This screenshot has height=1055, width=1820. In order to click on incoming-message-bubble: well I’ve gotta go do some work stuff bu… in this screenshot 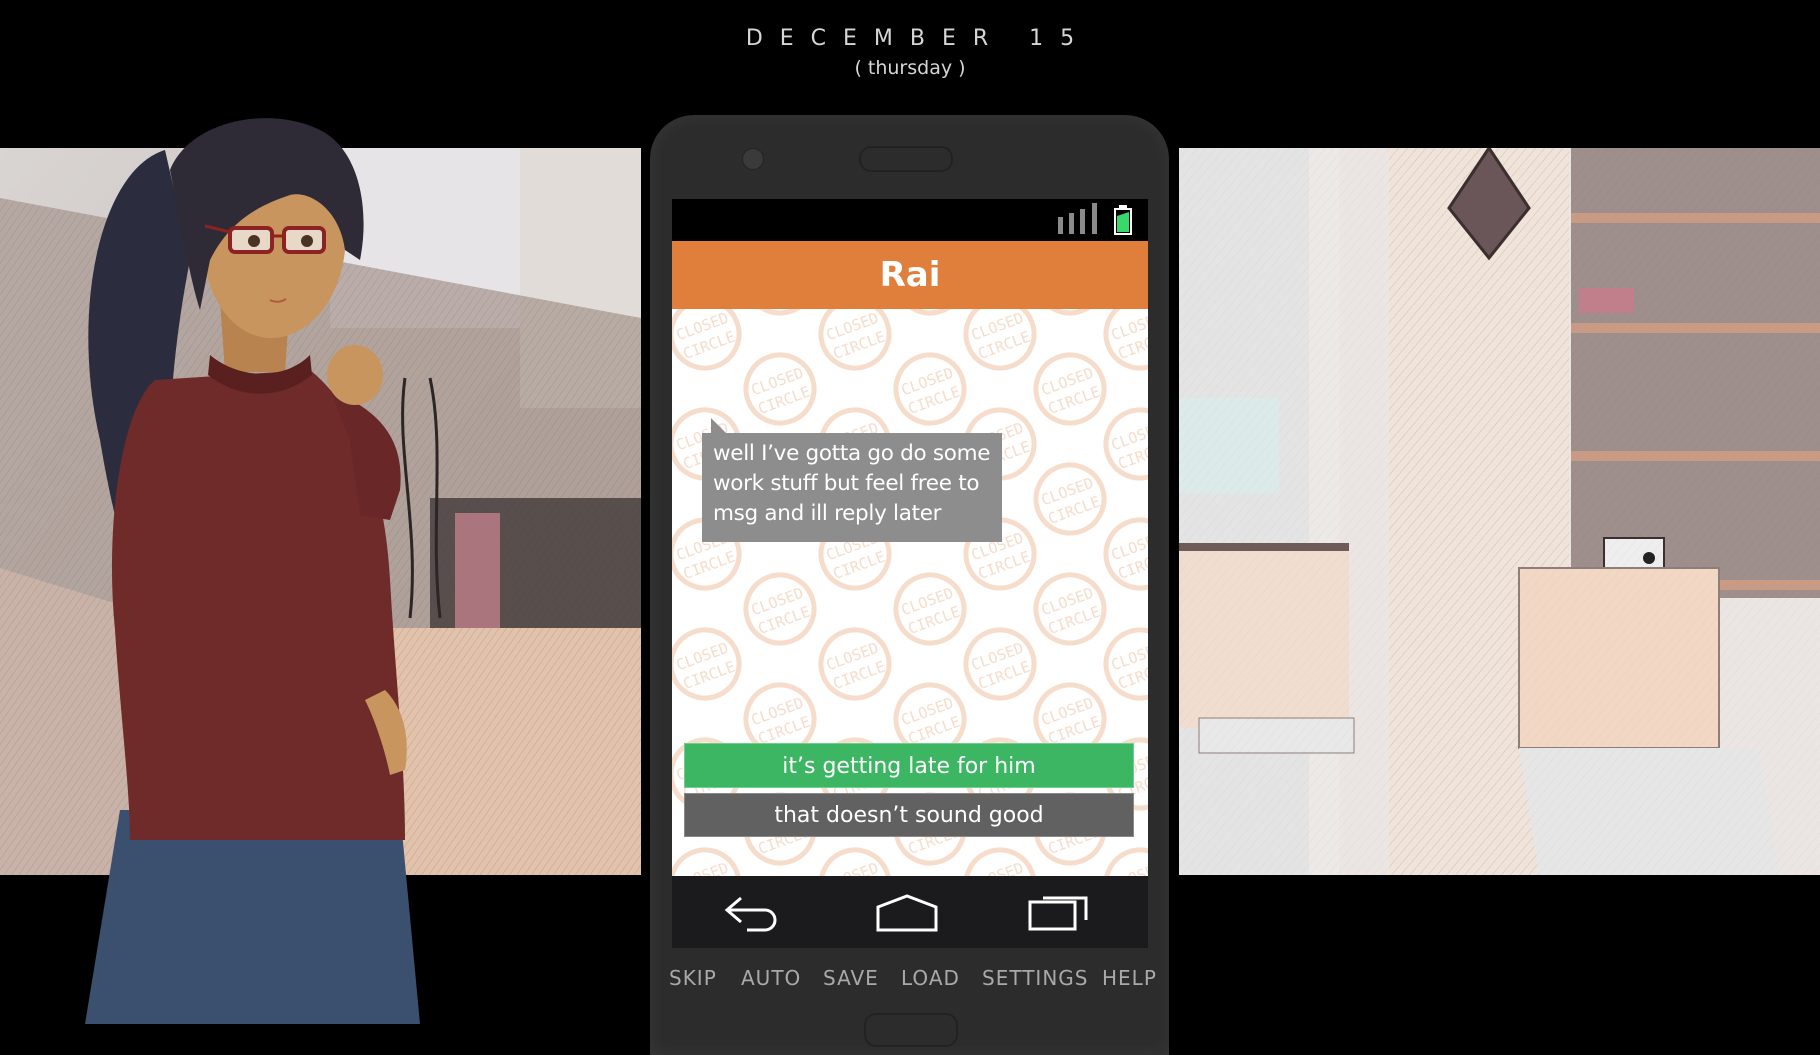, I will do `click(852, 487)`.